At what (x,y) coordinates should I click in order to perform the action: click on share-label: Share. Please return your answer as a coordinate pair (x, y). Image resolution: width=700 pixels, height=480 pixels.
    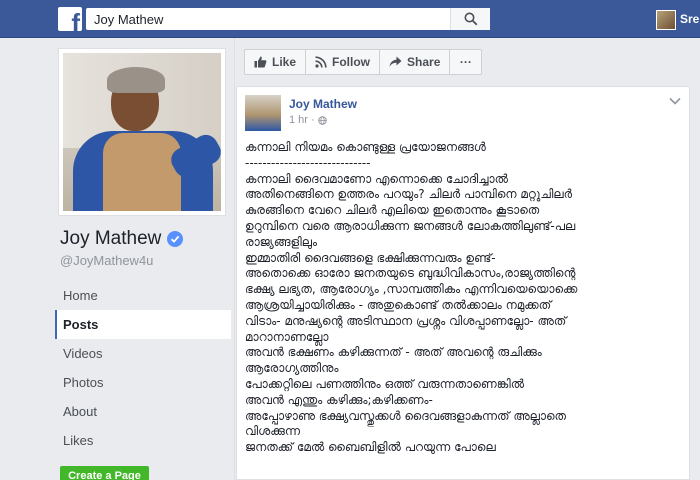
    Looking at the image, I should click on (424, 62).